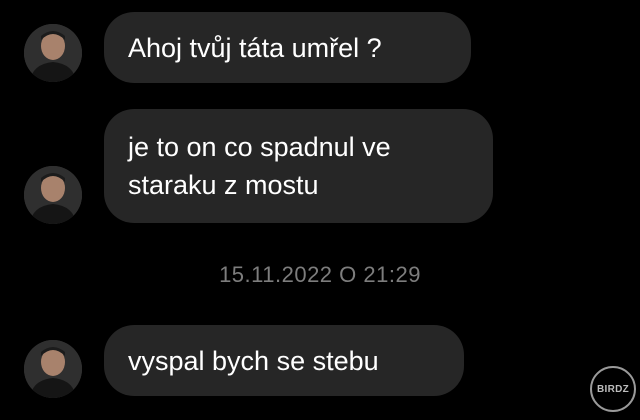 This screenshot has width=640, height=420. I want to click on message-timestamp: 15.11.2022 O 21:29, so click(320, 275).